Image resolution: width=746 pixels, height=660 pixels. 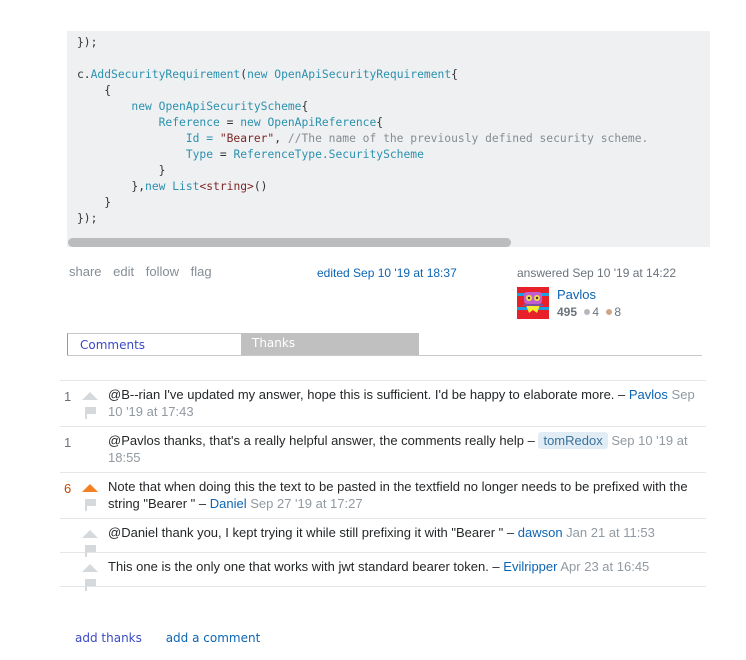 I want to click on comment-tabs: Comments Thanks, so click(x=384, y=344).